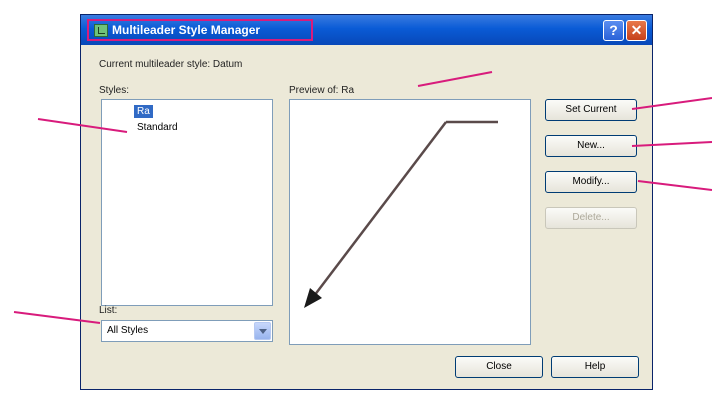 The width and height of the screenshot is (712, 393). I want to click on callout-line-set-current, so click(671, 103).